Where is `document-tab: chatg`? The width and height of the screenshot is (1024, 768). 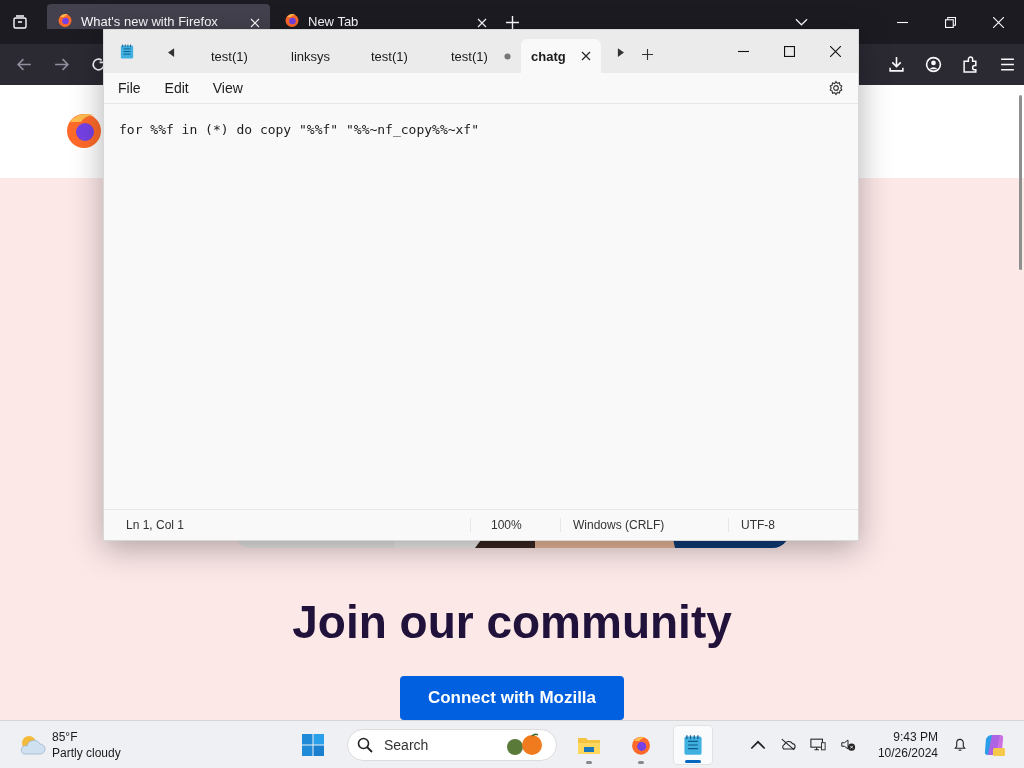 document-tab: chatg is located at coordinates (561, 56).